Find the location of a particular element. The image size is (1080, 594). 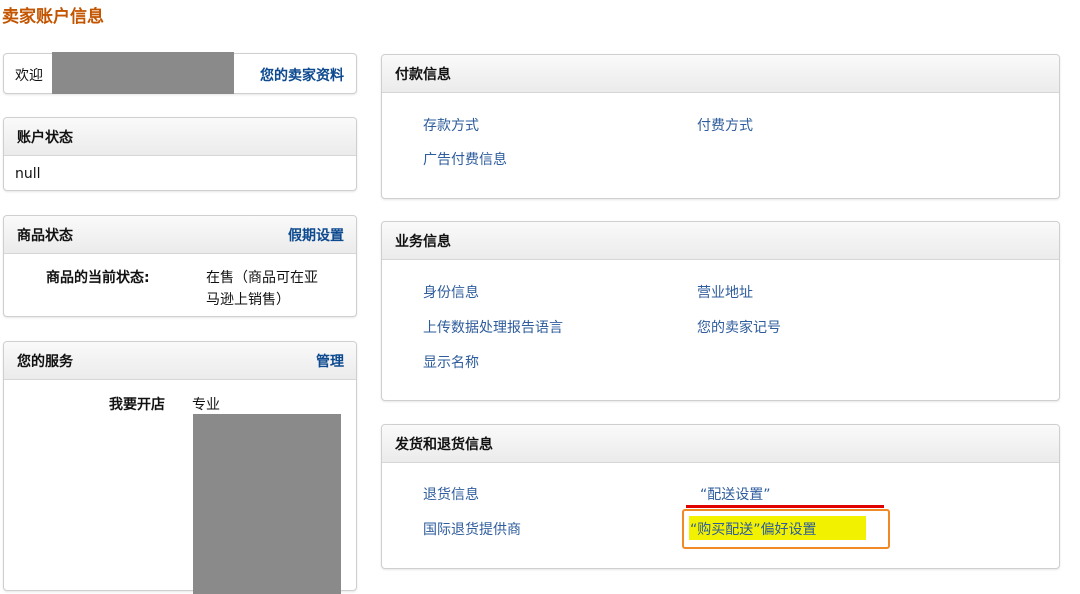

account-status-value: null is located at coordinates (28, 174).